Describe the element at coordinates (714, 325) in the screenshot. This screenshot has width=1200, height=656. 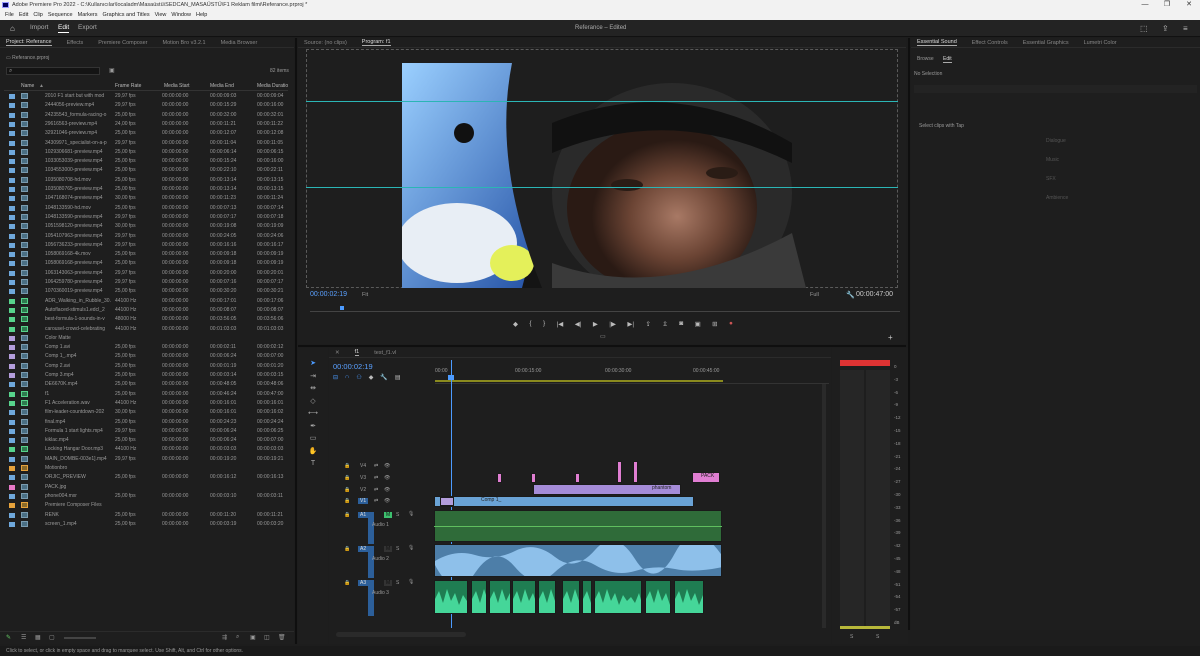
I see `vr-icon: ⊞` at that location.